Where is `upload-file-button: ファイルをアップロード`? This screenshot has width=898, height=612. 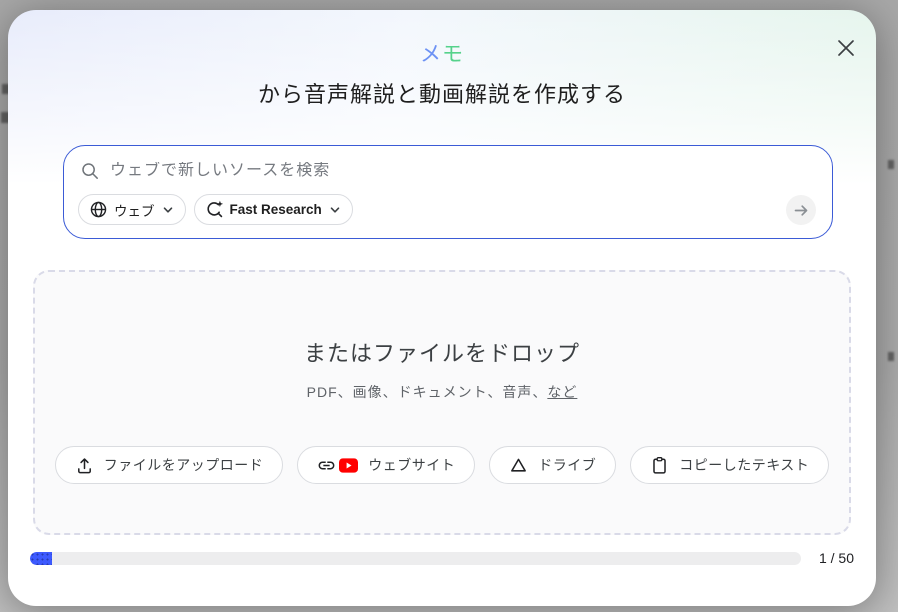 upload-file-button: ファイルをアップロード is located at coordinates (169, 465).